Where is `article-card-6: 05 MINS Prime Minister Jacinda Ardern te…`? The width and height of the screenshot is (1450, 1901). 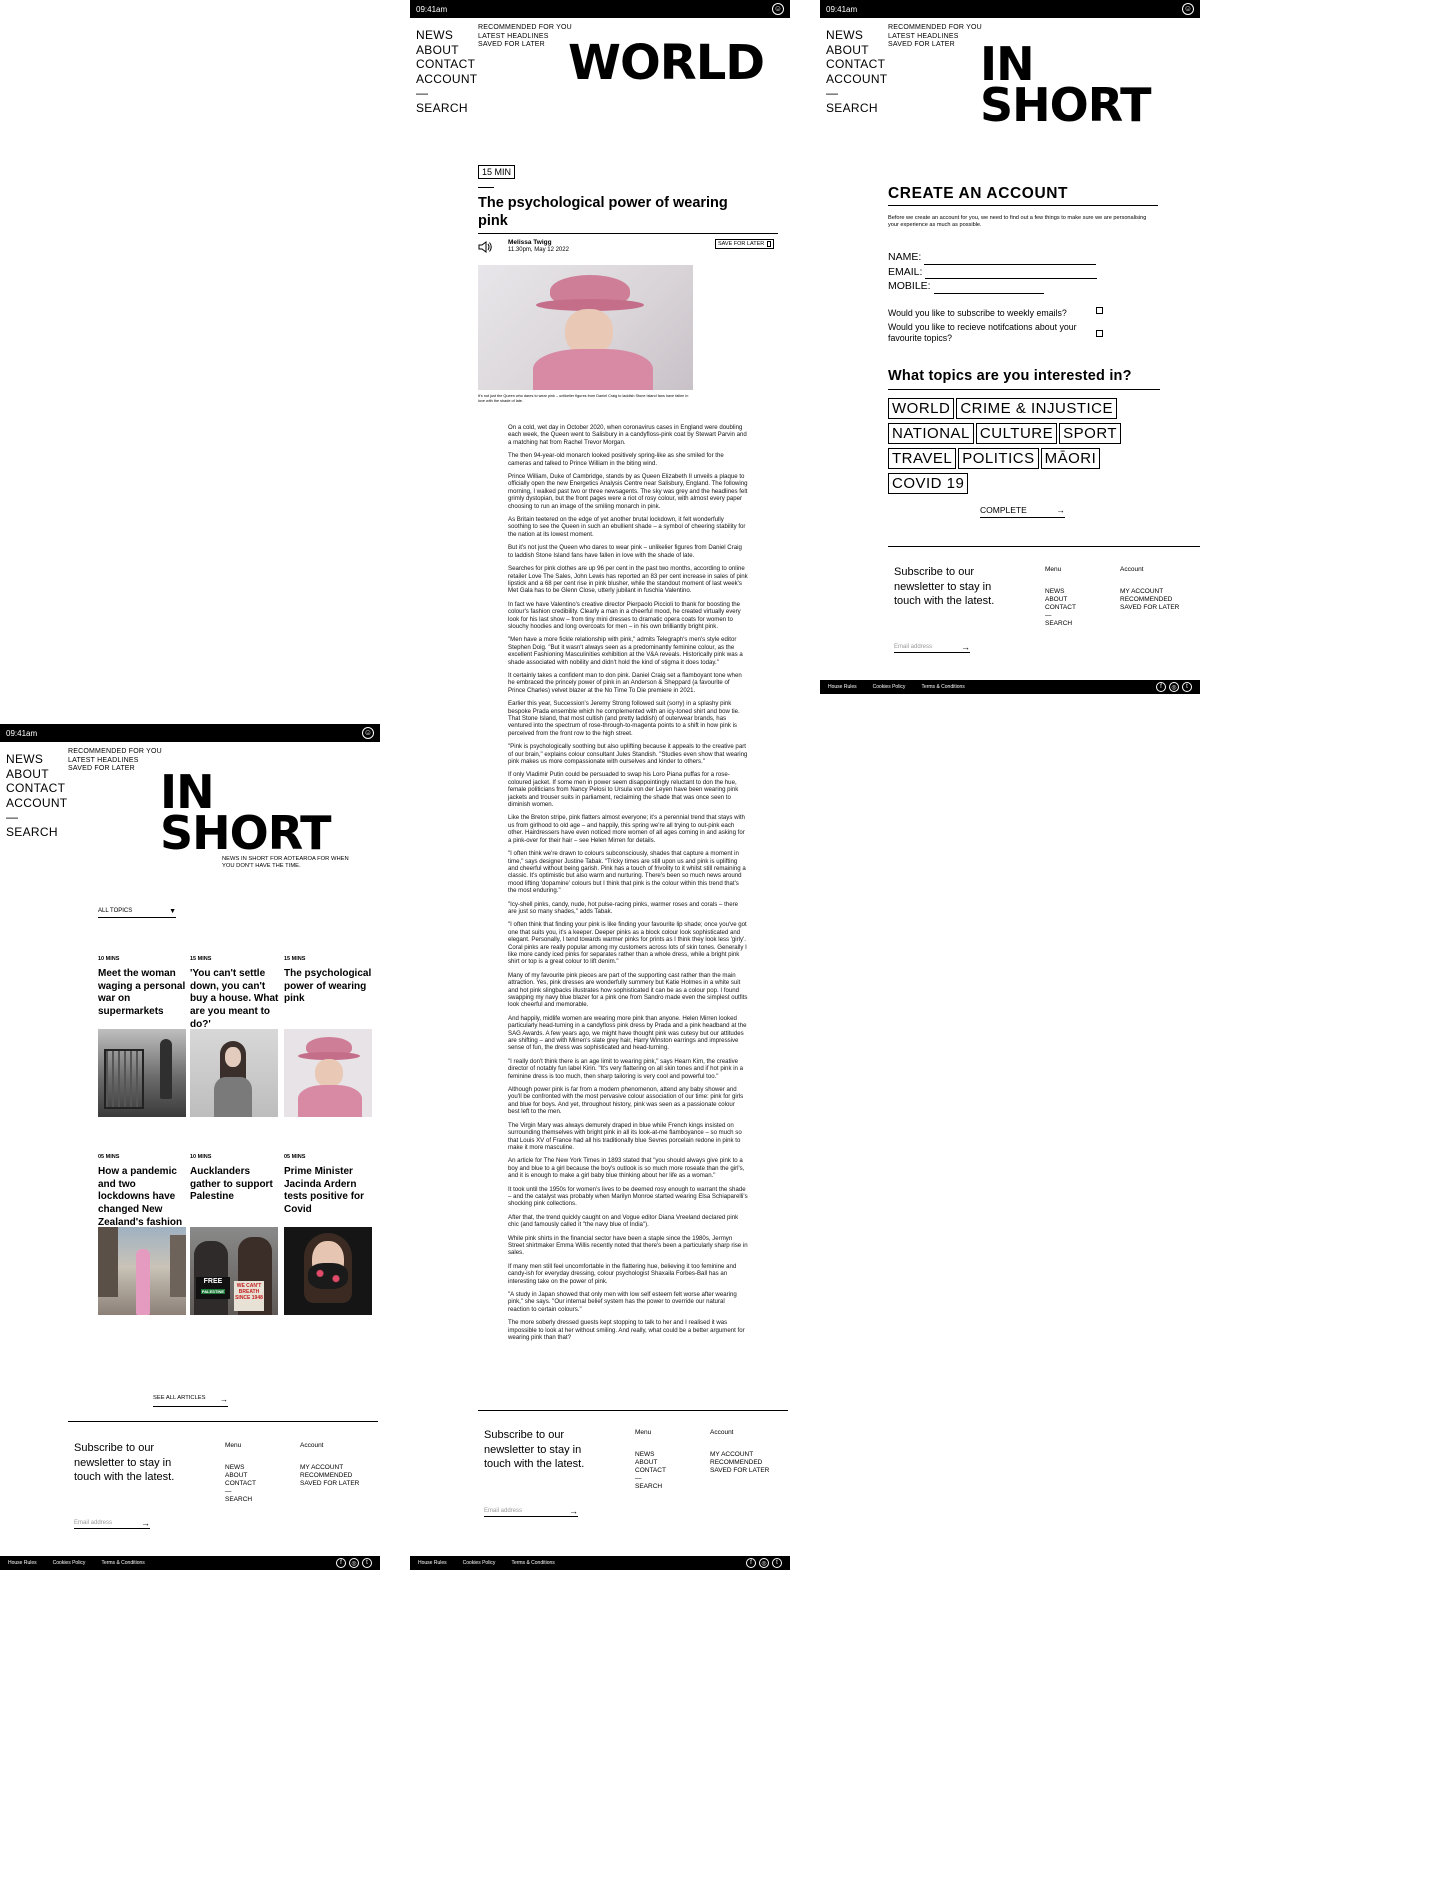 article-card-6: 05 MINS Prime Minister Jacinda Ardern te… is located at coordinates (329, 1185).